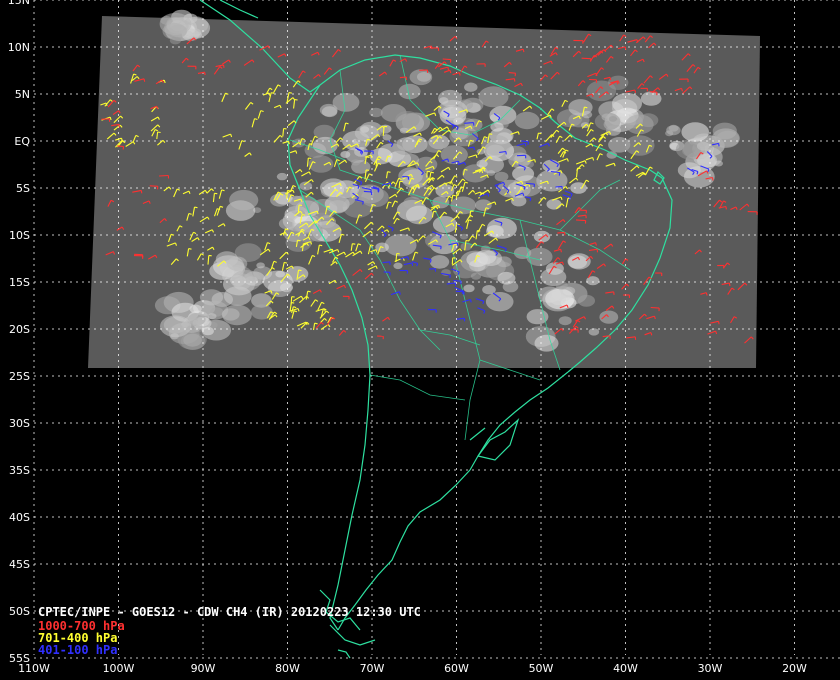 Image resolution: width=840 pixels, height=680 pixels. I want to click on lat-label: 10N, so click(19, 47).